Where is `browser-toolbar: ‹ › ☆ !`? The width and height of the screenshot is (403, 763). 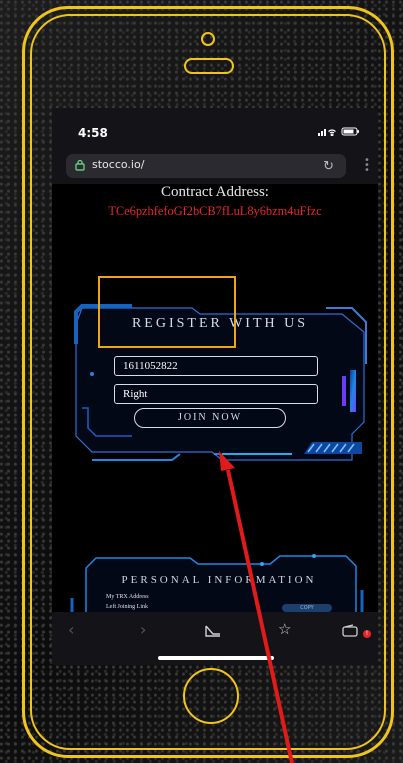
browser-toolbar: ‹ › ☆ ! is located at coordinates (215, 638).